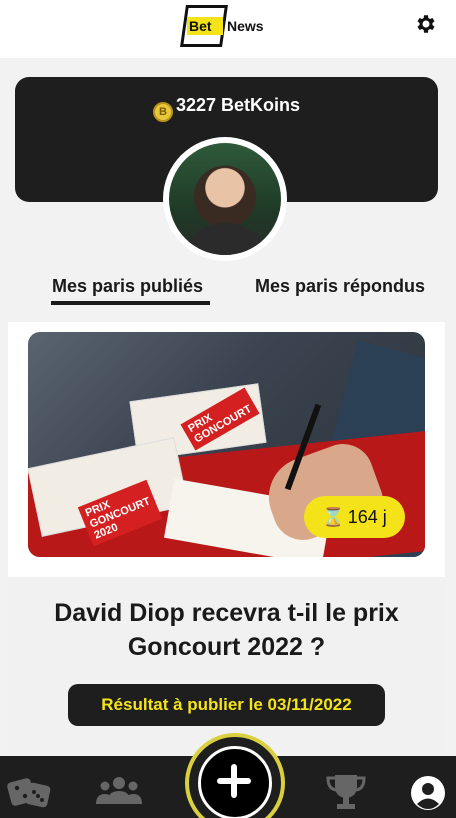 The height and width of the screenshot is (818, 456). I want to click on avatar, so click(225, 199).